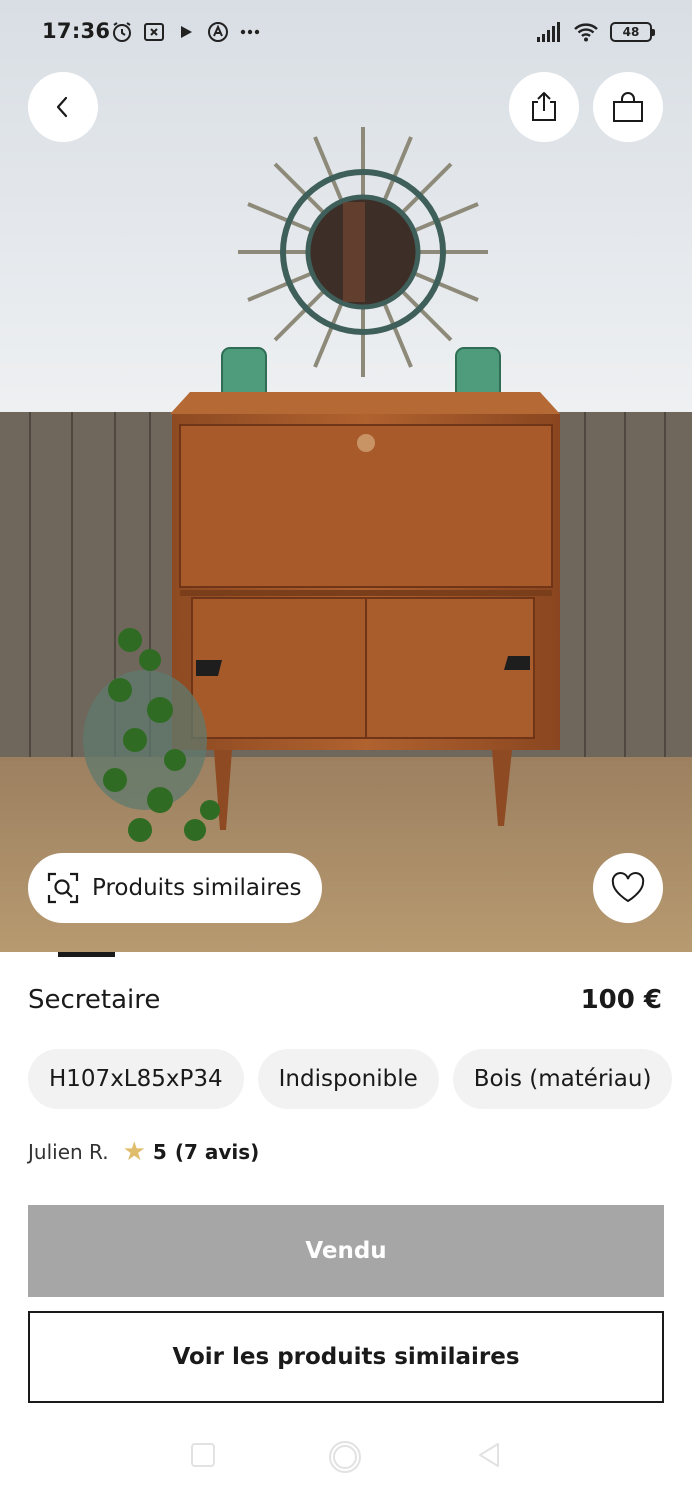  I want to click on see-similar-products-button: Voir les produits similaires, so click(346, 1357).